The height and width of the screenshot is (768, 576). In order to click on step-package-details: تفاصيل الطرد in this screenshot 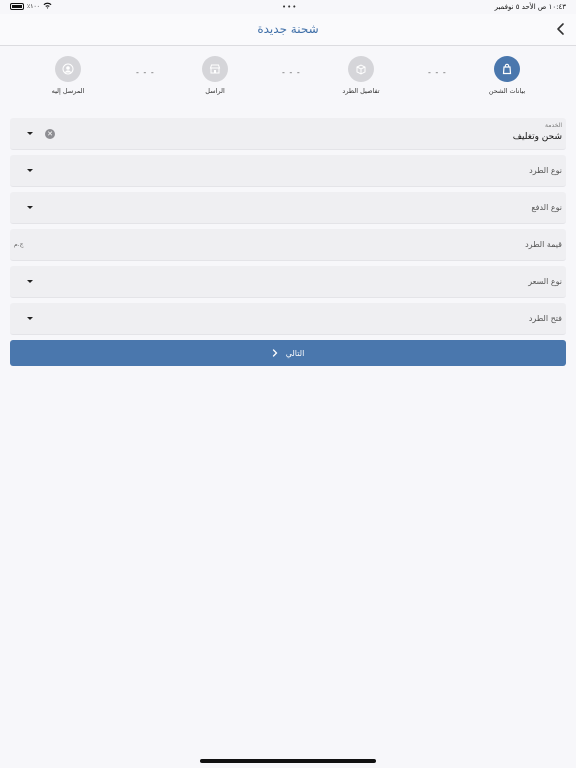, I will do `click(361, 75)`.